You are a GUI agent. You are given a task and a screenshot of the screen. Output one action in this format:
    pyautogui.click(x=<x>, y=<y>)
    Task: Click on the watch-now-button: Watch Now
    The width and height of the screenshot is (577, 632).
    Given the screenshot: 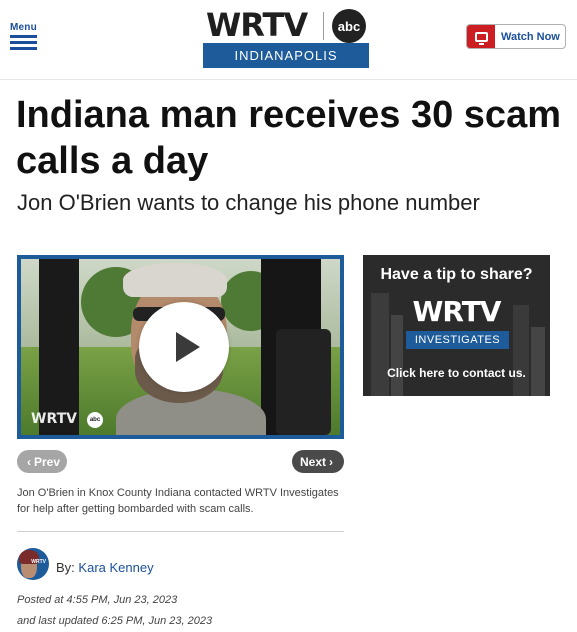 What is the action you would take?
    pyautogui.click(x=516, y=36)
    